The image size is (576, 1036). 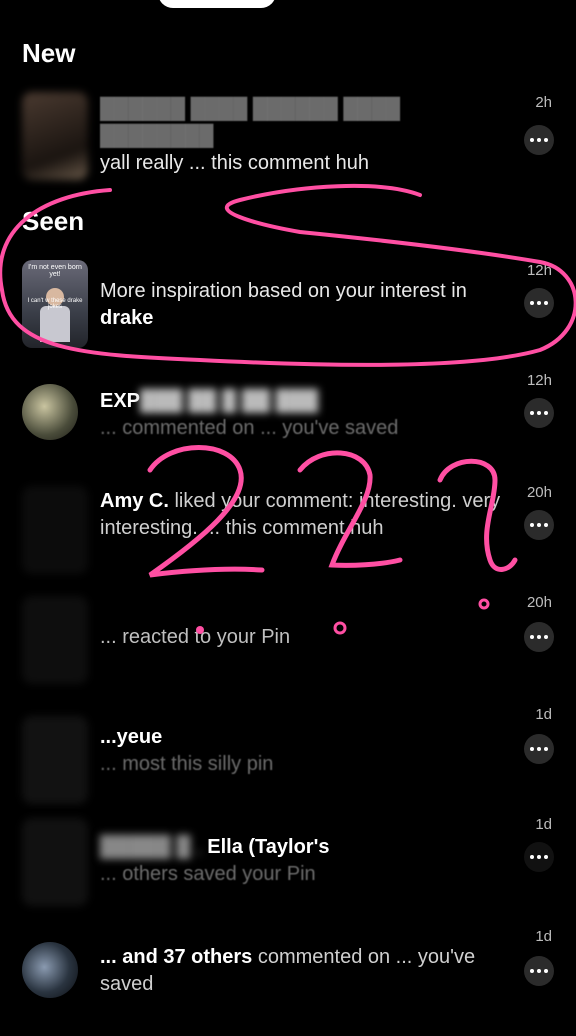 What do you see at coordinates (234, 163) in the screenshot?
I see `notification-text: yall really ... this comment huh` at bounding box center [234, 163].